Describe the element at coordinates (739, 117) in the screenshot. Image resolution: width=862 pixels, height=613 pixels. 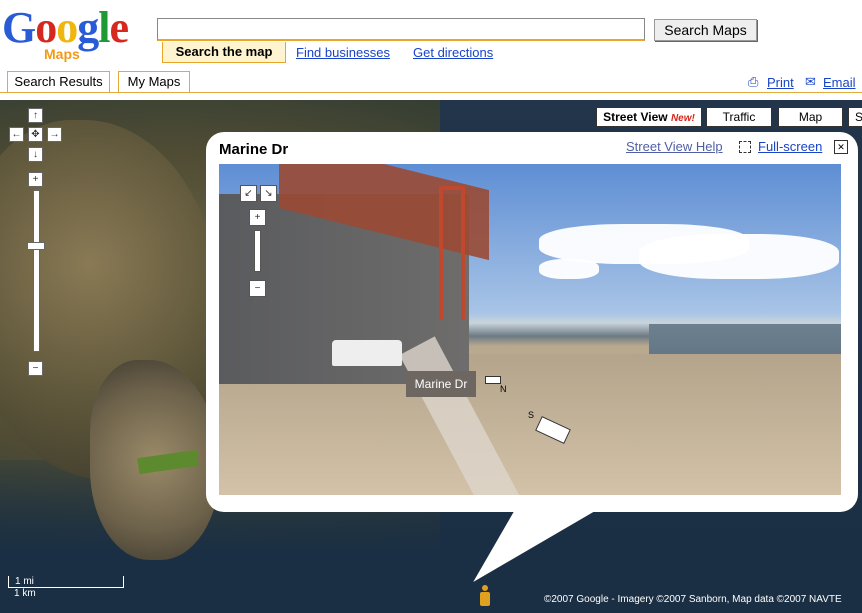
I see `traffic-button: Traffic` at that location.